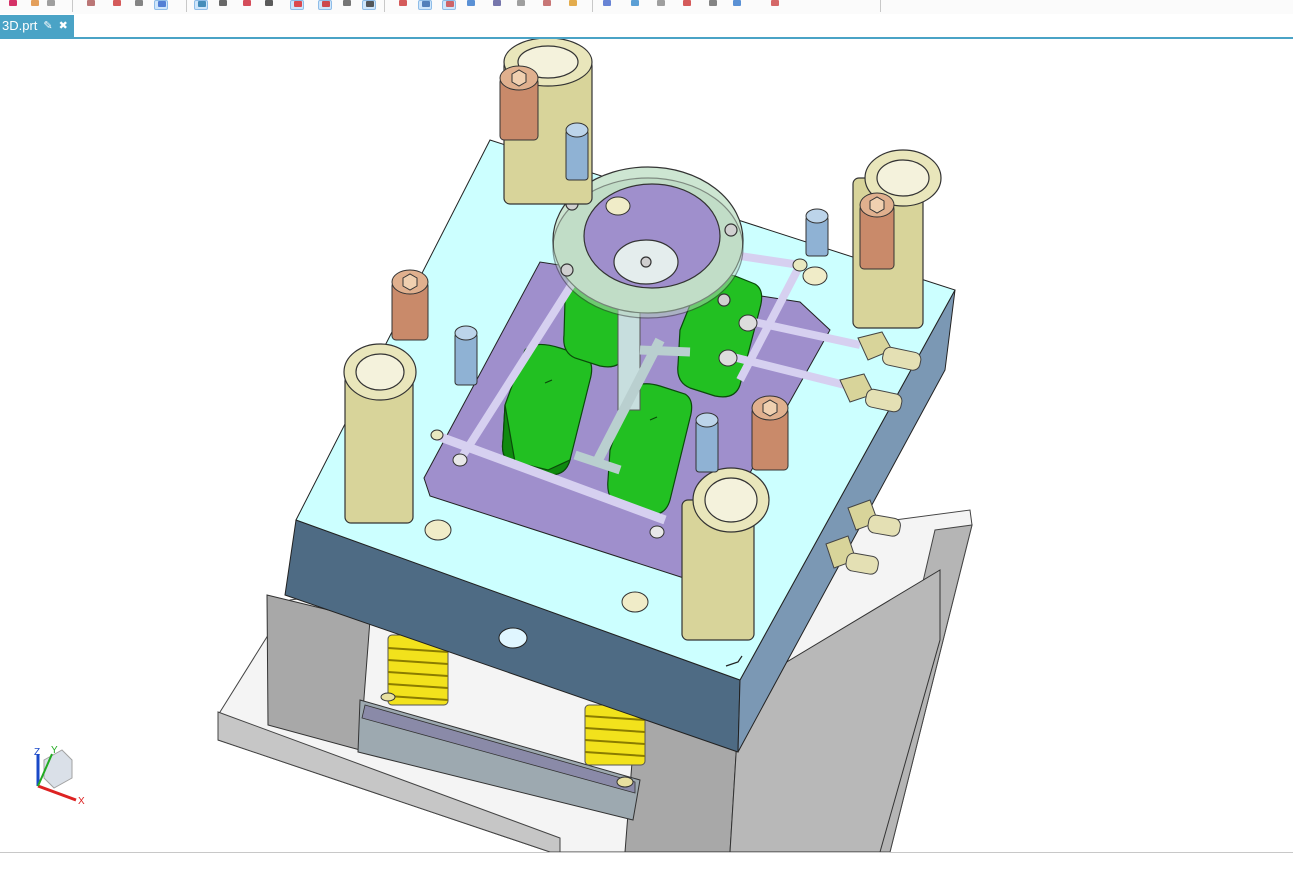 Image resolution: width=1293 pixels, height=874 pixels. Describe the element at coordinates (20, 25) in the screenshot. I see `document-tab-title: 3D.prt` at that location.